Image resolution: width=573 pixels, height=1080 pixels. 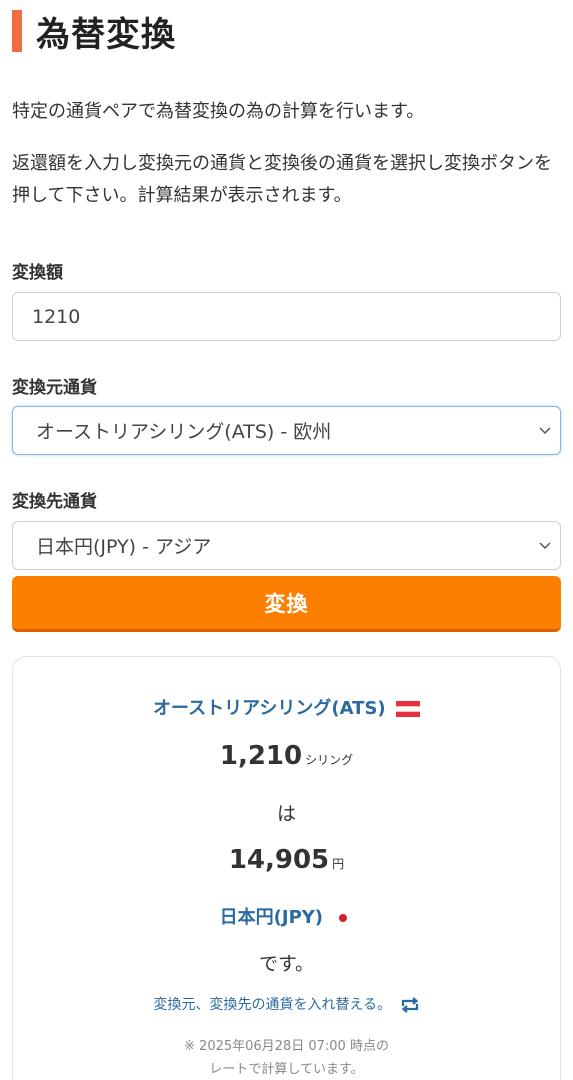 I want to click on amount-label: 変換額, so click(x=37, y=273).